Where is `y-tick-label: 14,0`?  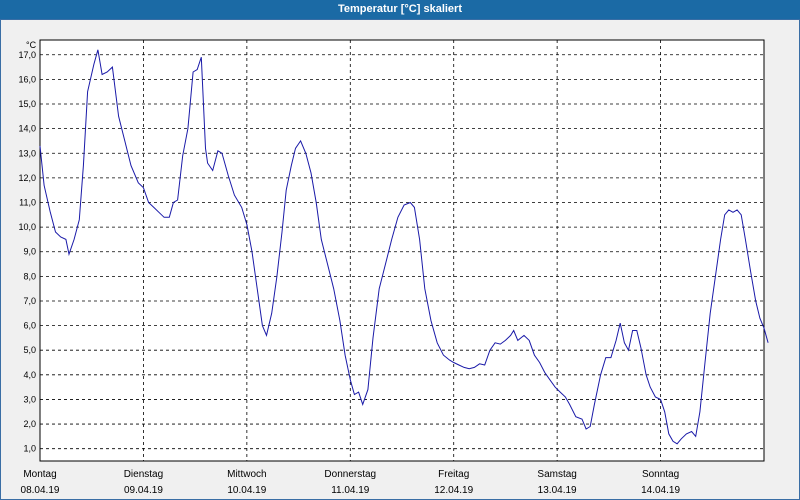 y-tick-label: 14,0 is located at coordinates (27, 129).